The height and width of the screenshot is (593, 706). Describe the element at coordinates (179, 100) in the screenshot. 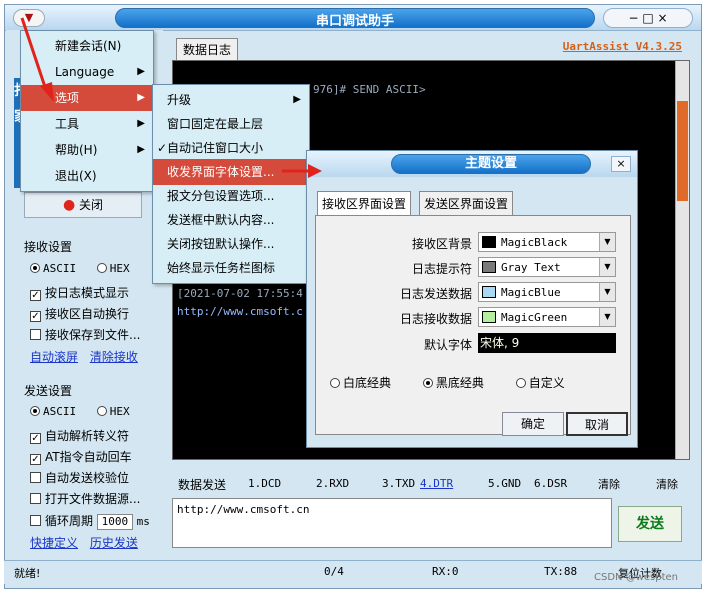

I see `menu-item-label: 升级` at that location.